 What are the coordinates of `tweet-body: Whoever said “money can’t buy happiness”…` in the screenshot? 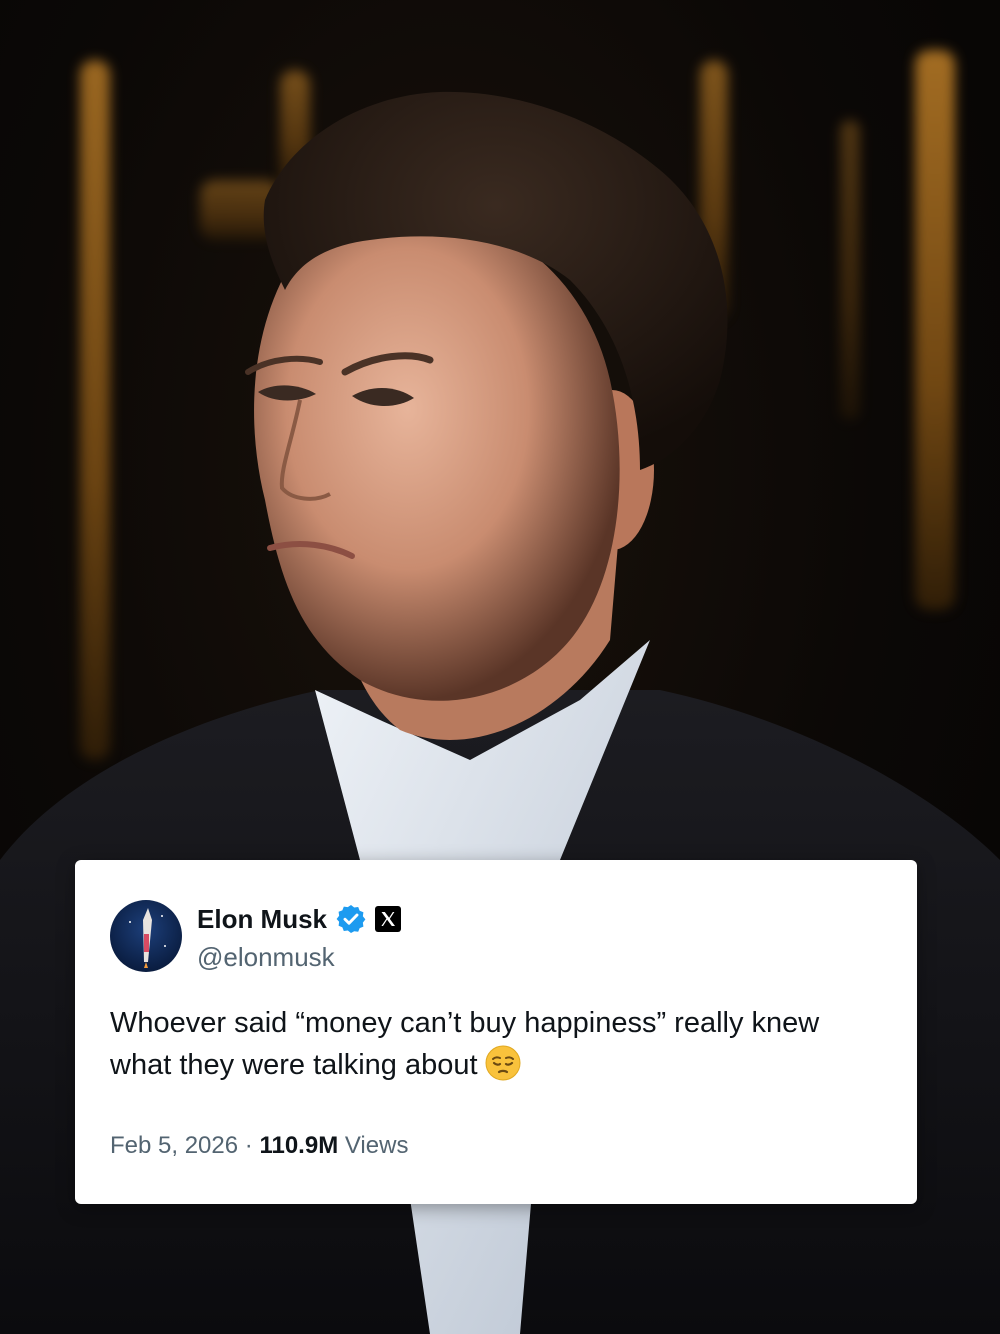 It's located at (495, 1044).